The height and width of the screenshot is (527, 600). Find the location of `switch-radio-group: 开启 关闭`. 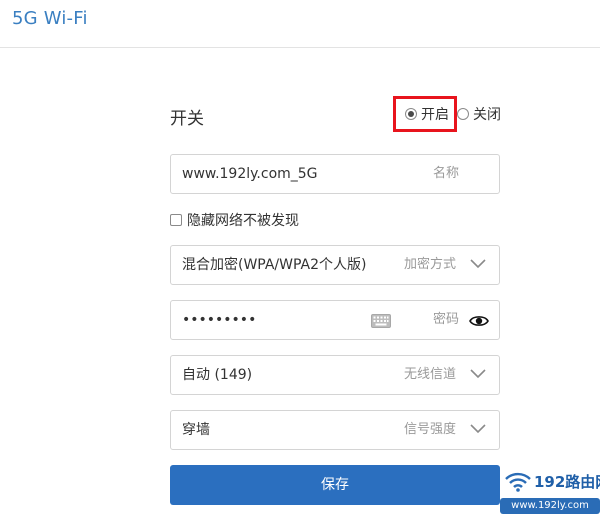

switch-radio-group: 开启 关闭 is located at coordinates (448, 114).